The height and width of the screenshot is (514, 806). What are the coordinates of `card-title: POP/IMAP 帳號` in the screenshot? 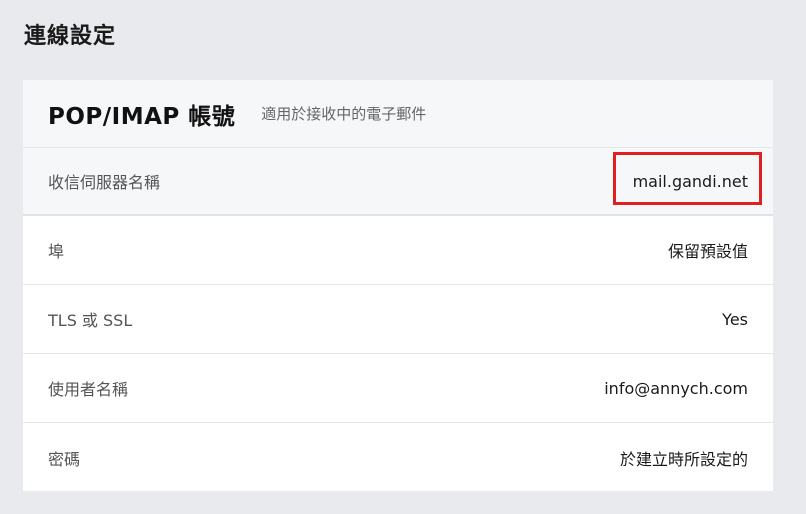 It's located at (142, 116).